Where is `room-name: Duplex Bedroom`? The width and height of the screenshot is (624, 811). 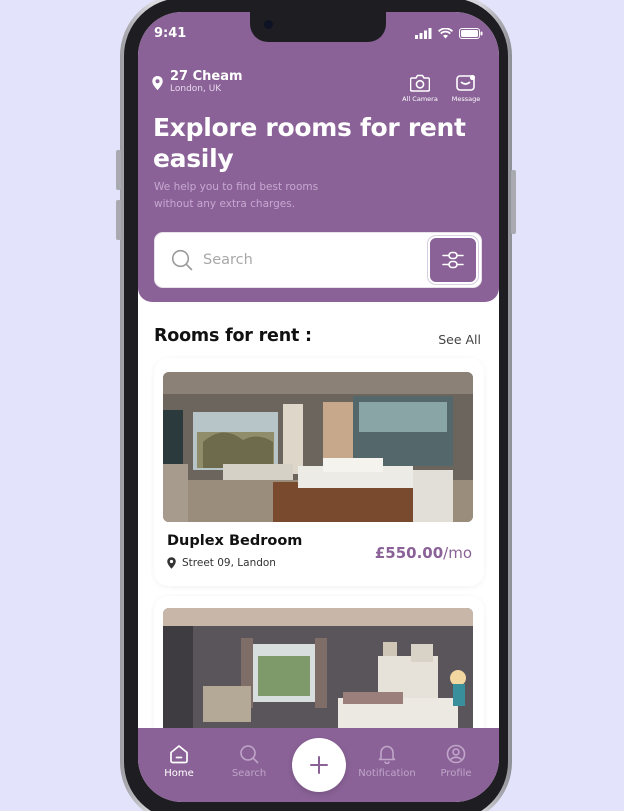 room-name: Duplex Bedroom is located at coordinates (235, 541).